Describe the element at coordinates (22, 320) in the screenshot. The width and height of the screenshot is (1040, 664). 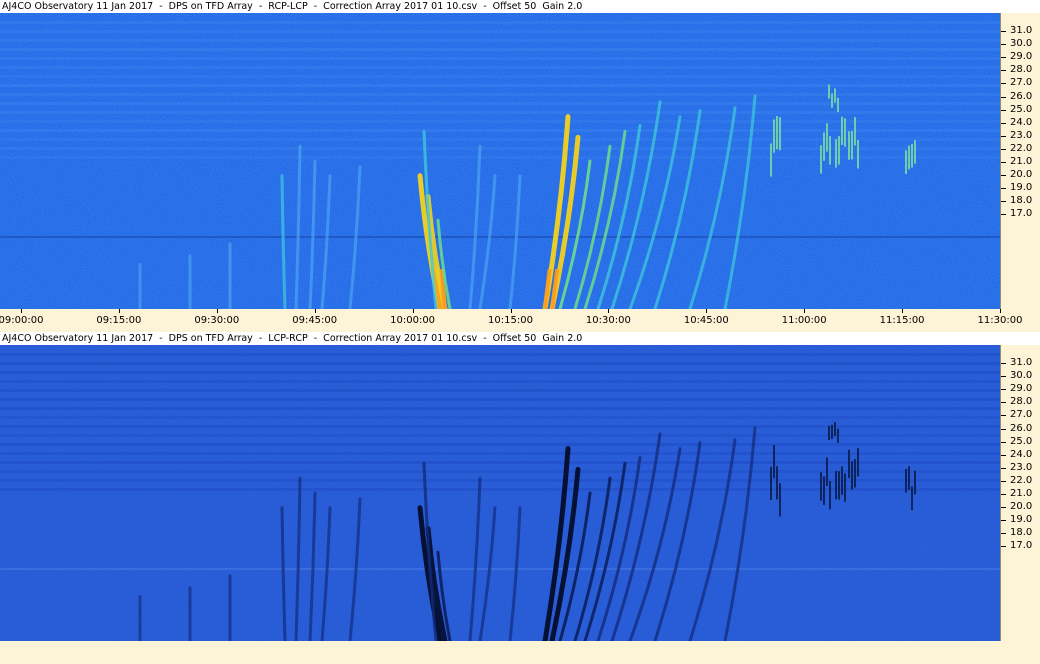
I see `time-tick-label: 09:00:00` at that location.